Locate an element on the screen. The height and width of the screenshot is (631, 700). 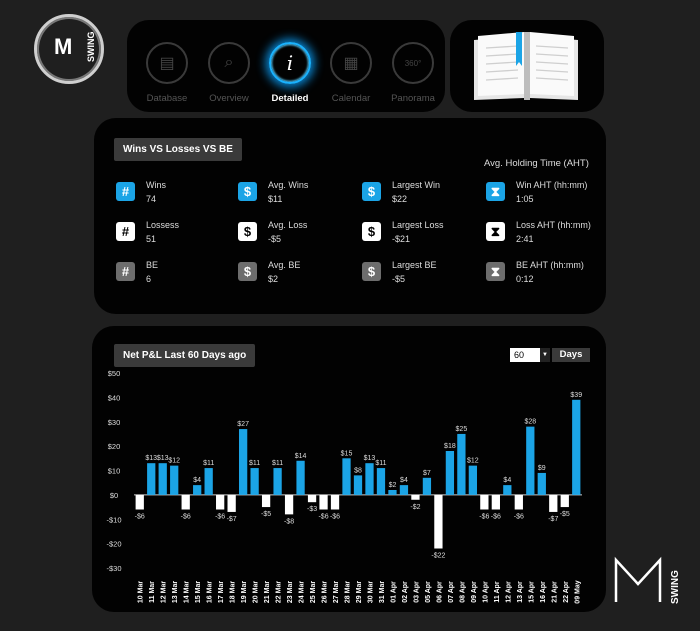
data-label: $18 is located at coordinates (450, 446).